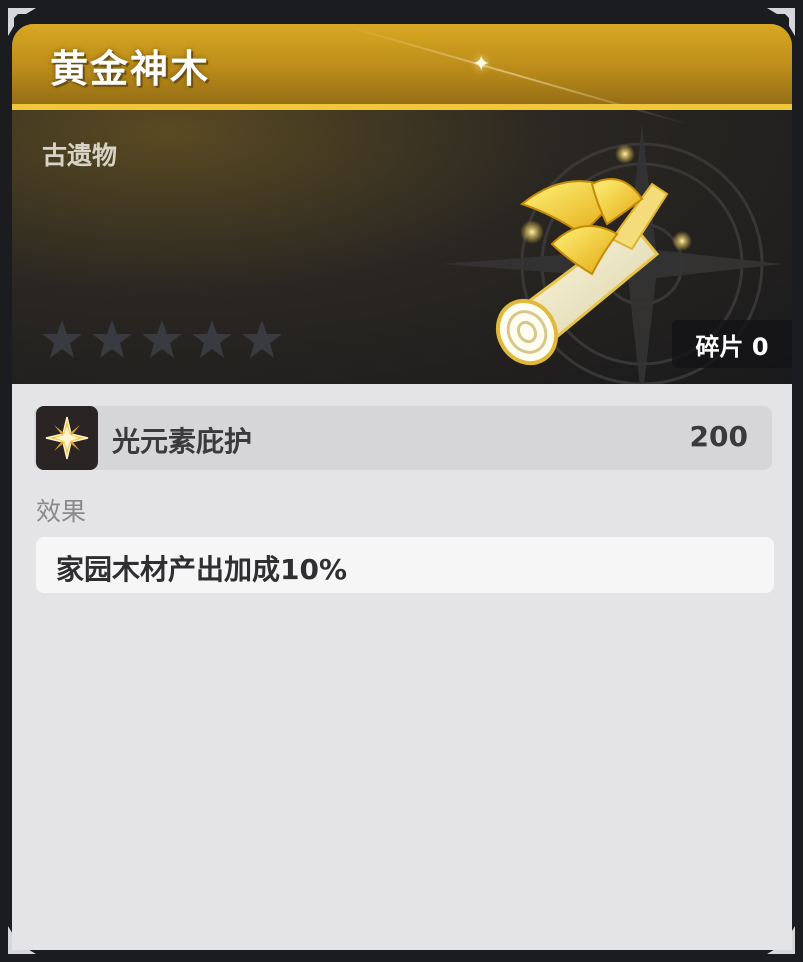 This screenshot has height=962, width=803. Describe the element at coordinates (130, 69) in the screenshot. I see `item-title: 黄金神木` at that location.